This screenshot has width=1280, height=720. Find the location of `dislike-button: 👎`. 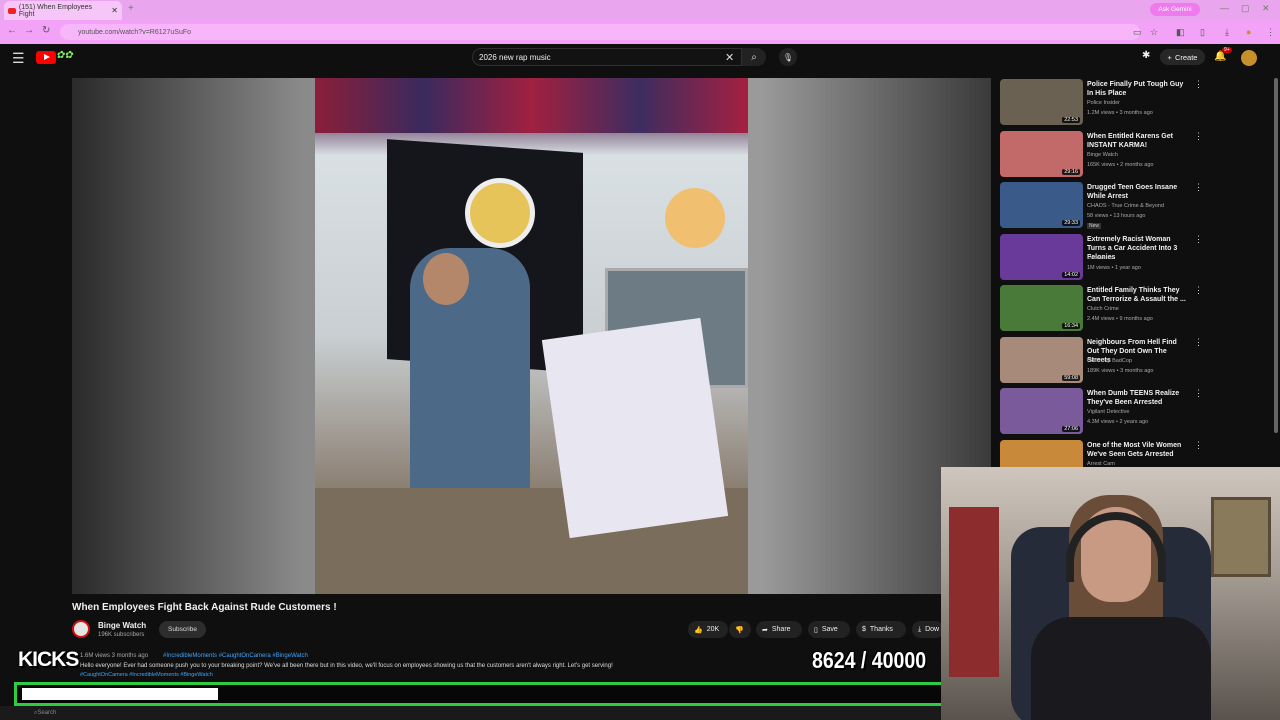

dislike-button: 👎 is located at coordinates (740, 629).